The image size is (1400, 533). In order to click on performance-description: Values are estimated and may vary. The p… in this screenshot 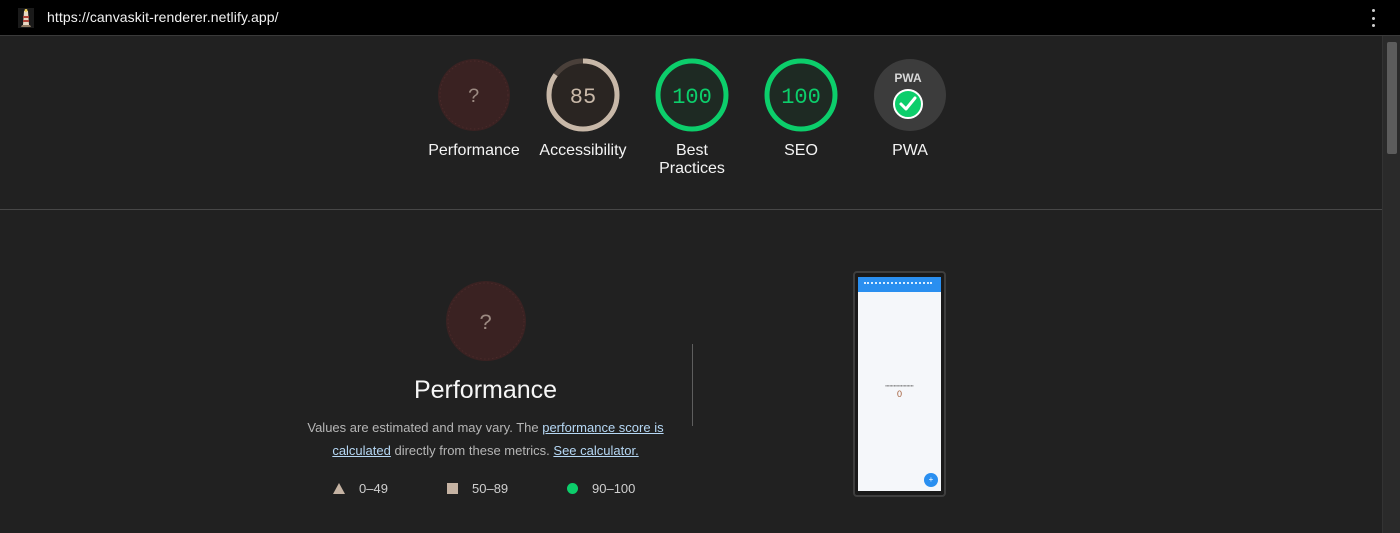, I will do `click(485, 439)`.